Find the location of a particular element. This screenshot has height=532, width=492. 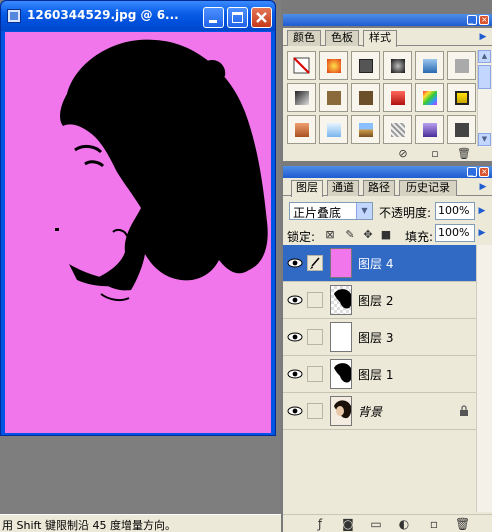

lock-all-icon: ■ is located at coordinates (386, 235).